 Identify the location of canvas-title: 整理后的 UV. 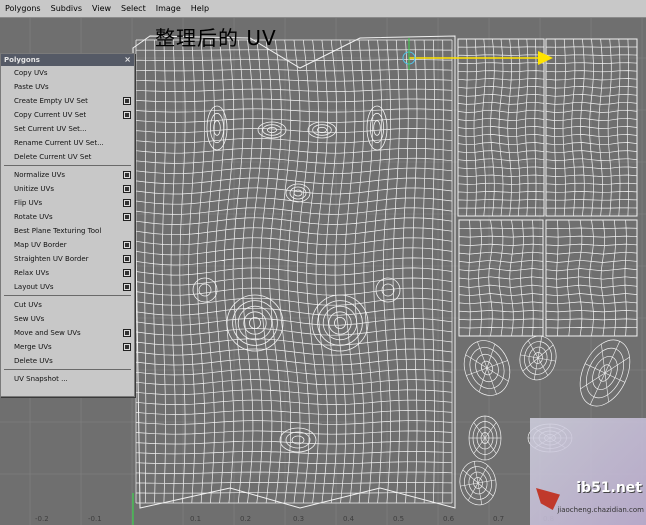
(216, 38).